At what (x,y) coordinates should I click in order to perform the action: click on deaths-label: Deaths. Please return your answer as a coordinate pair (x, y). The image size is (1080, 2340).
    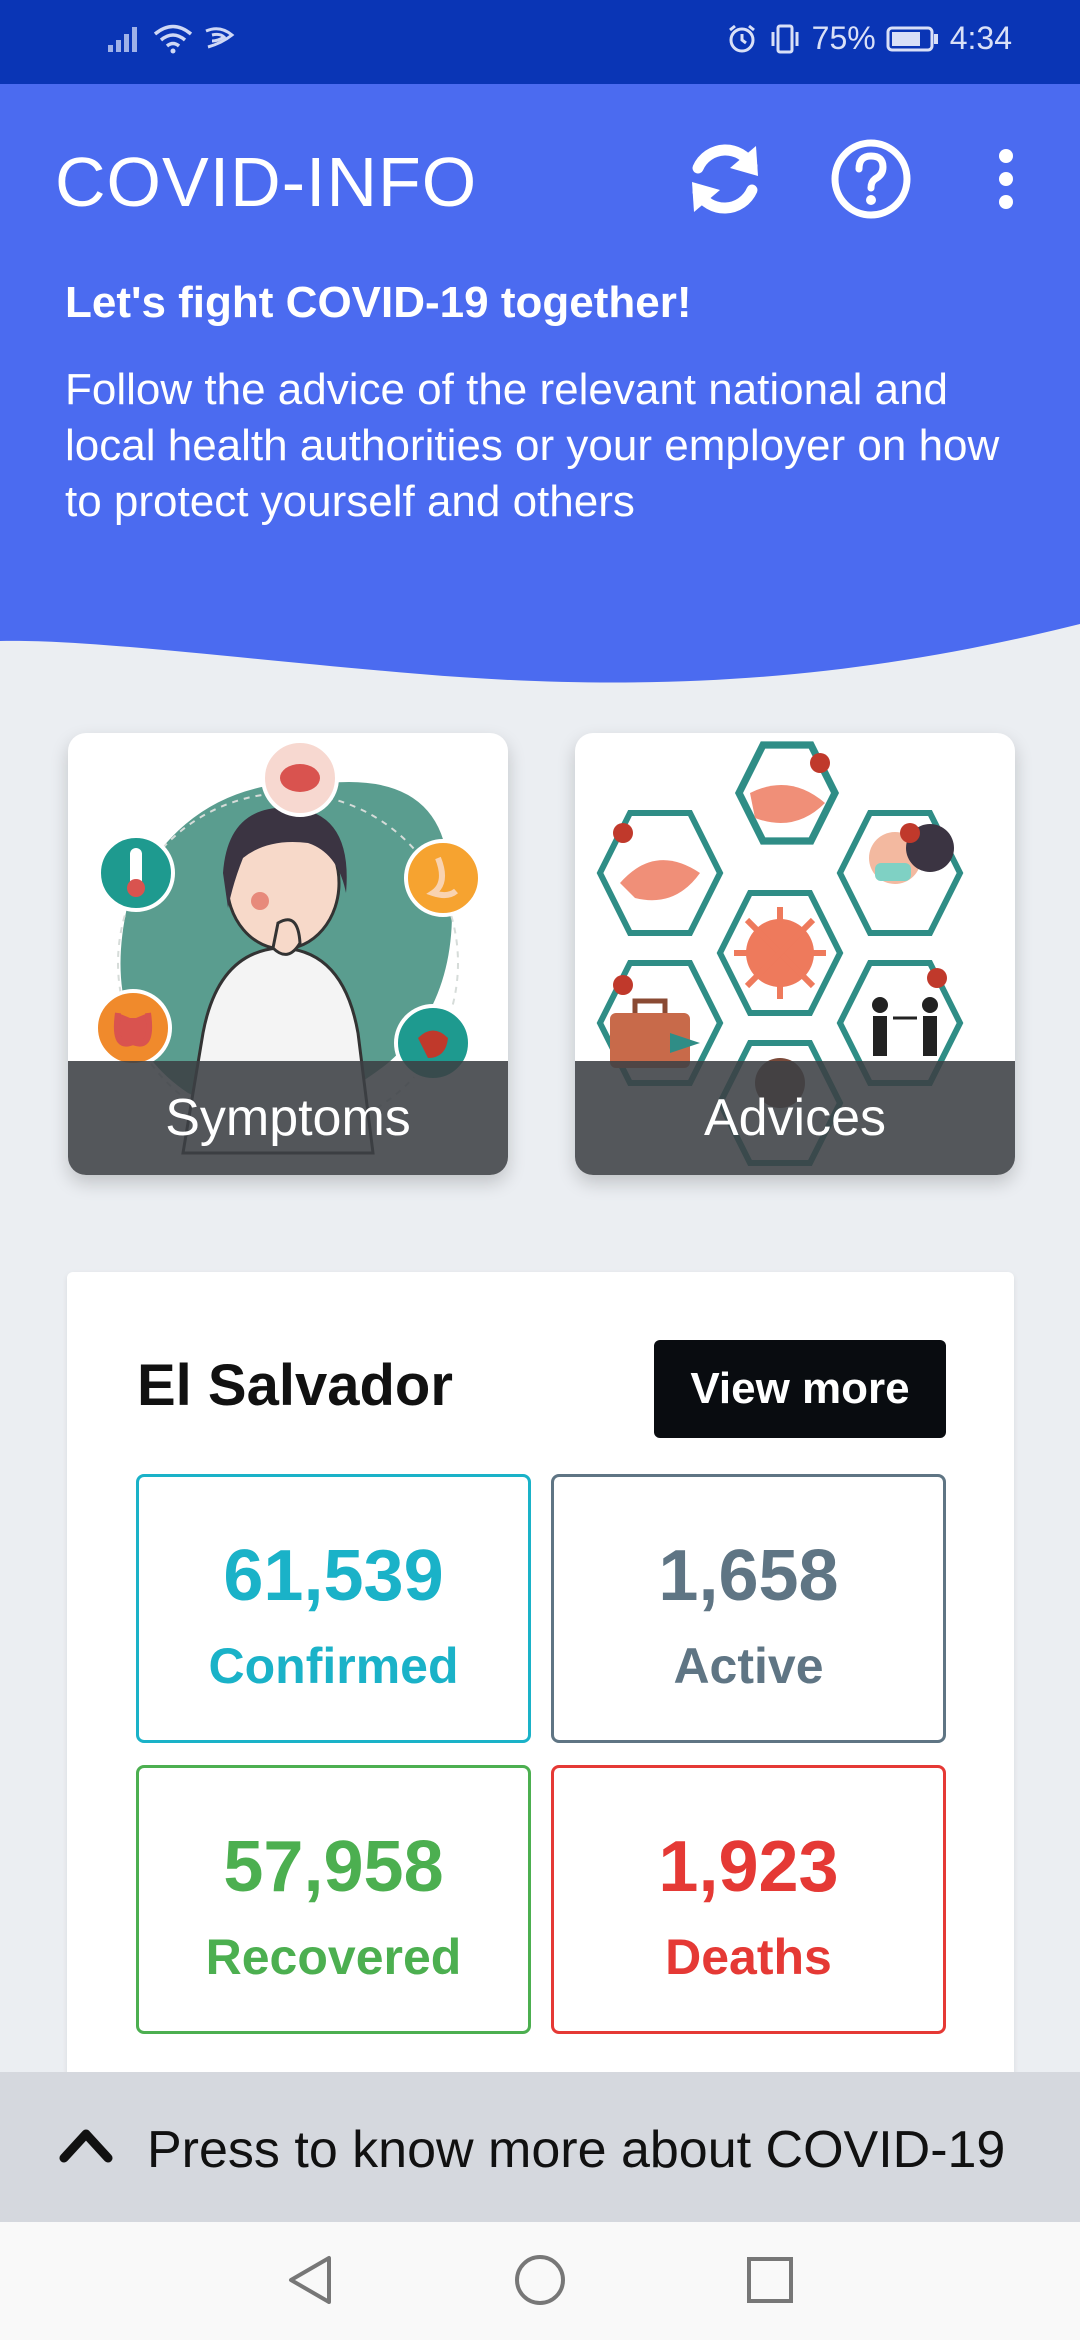
    Looking at the image, I should click on (748, 1957).